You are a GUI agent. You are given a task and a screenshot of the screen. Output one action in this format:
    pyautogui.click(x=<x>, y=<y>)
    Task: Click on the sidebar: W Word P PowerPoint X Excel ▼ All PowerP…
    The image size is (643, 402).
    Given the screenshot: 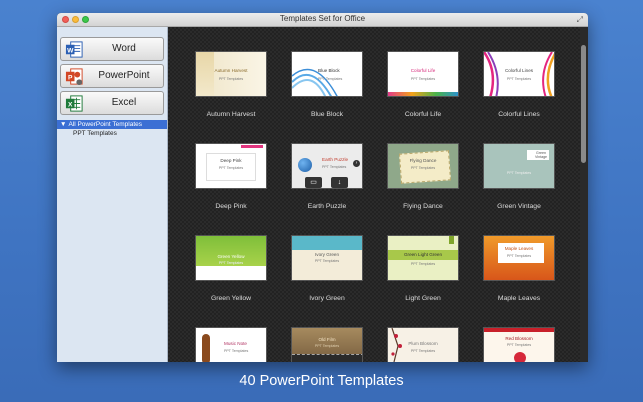 What is the action you would take?
    pyautogui.click(x=112, y=194)
    